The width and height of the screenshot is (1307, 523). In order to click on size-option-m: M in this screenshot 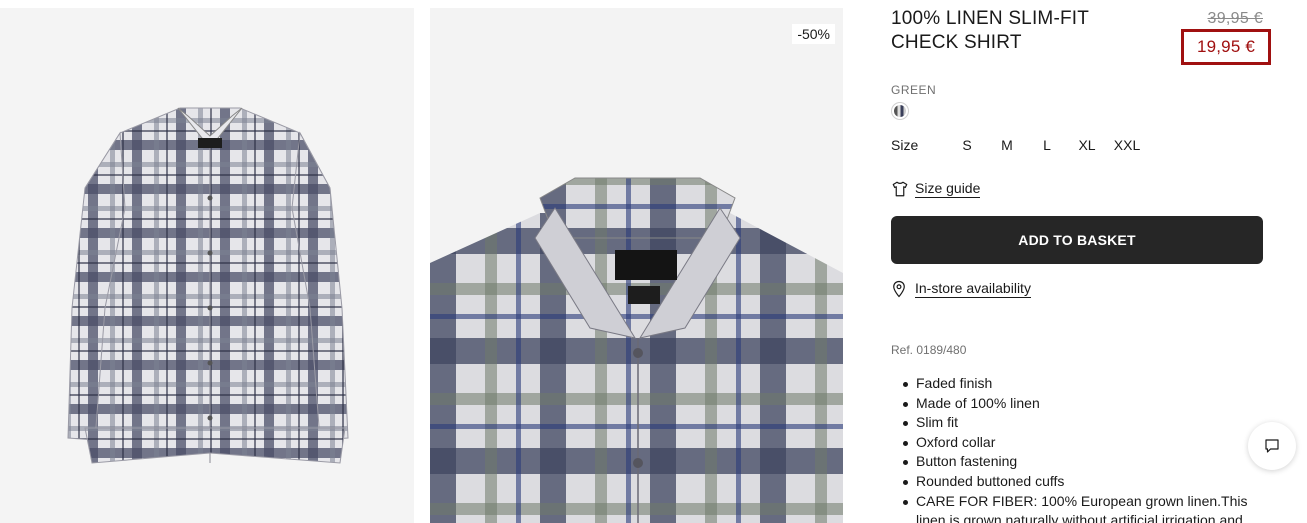, I will do `click(1007, 145)`.